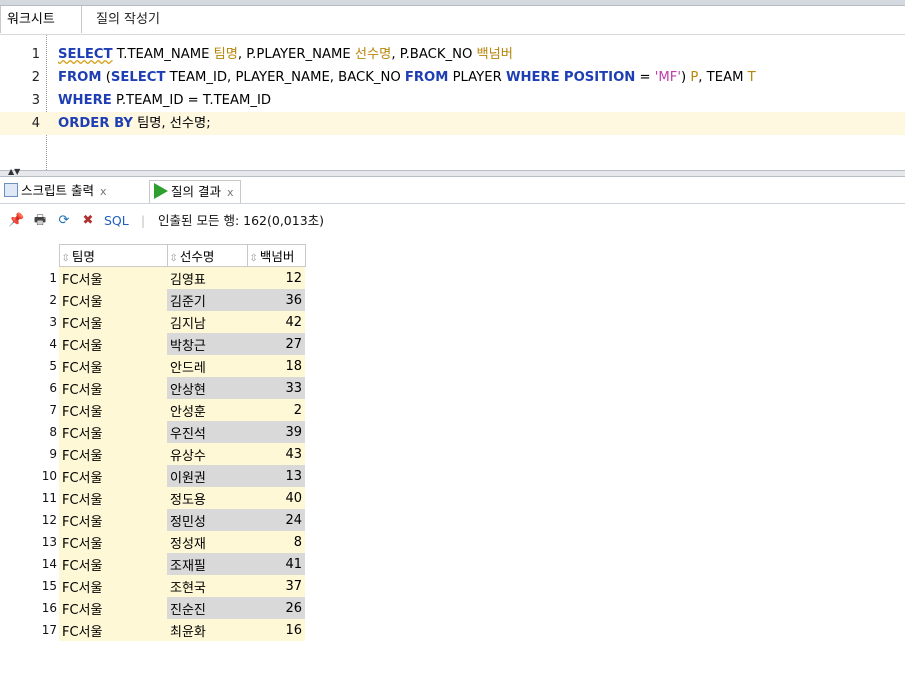 The height and width of the screenshot is (694, 905). What do you see at coordinates (29, 520) in the screenshot?
I see `row-number: 12` at bounding box center [29, 520].